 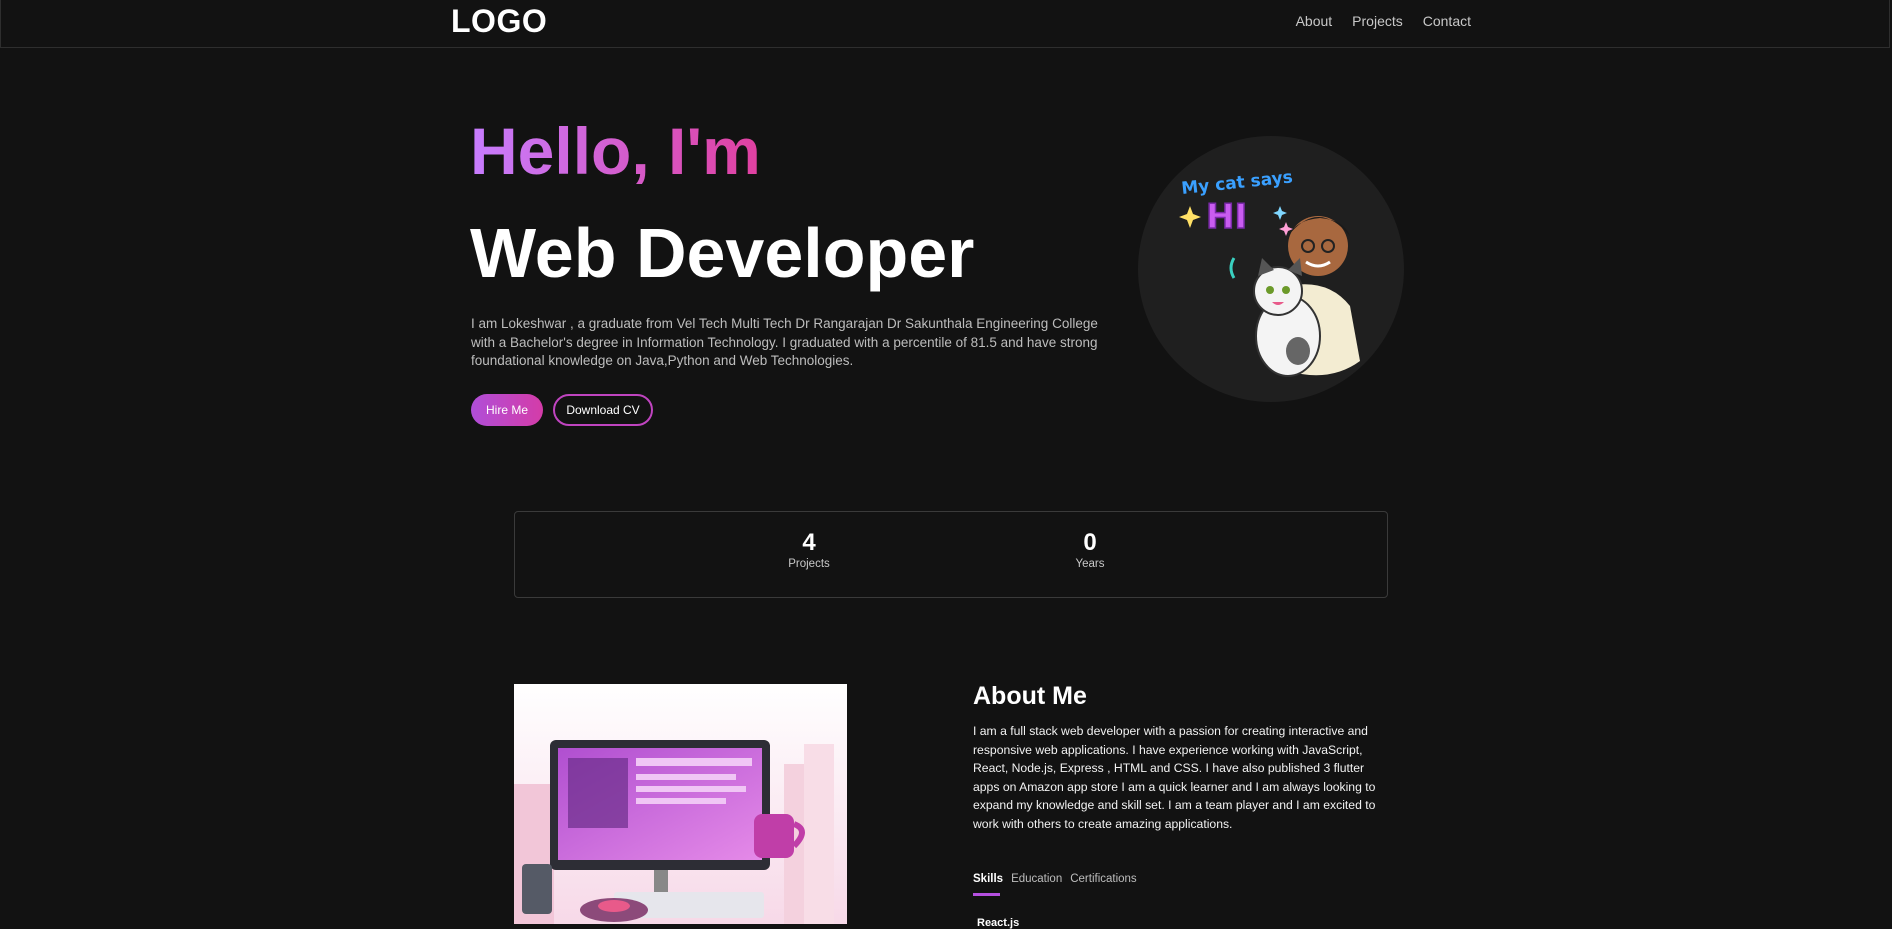 I want to click on nav-link-projects: Projects, so click(x=1377, y=21).